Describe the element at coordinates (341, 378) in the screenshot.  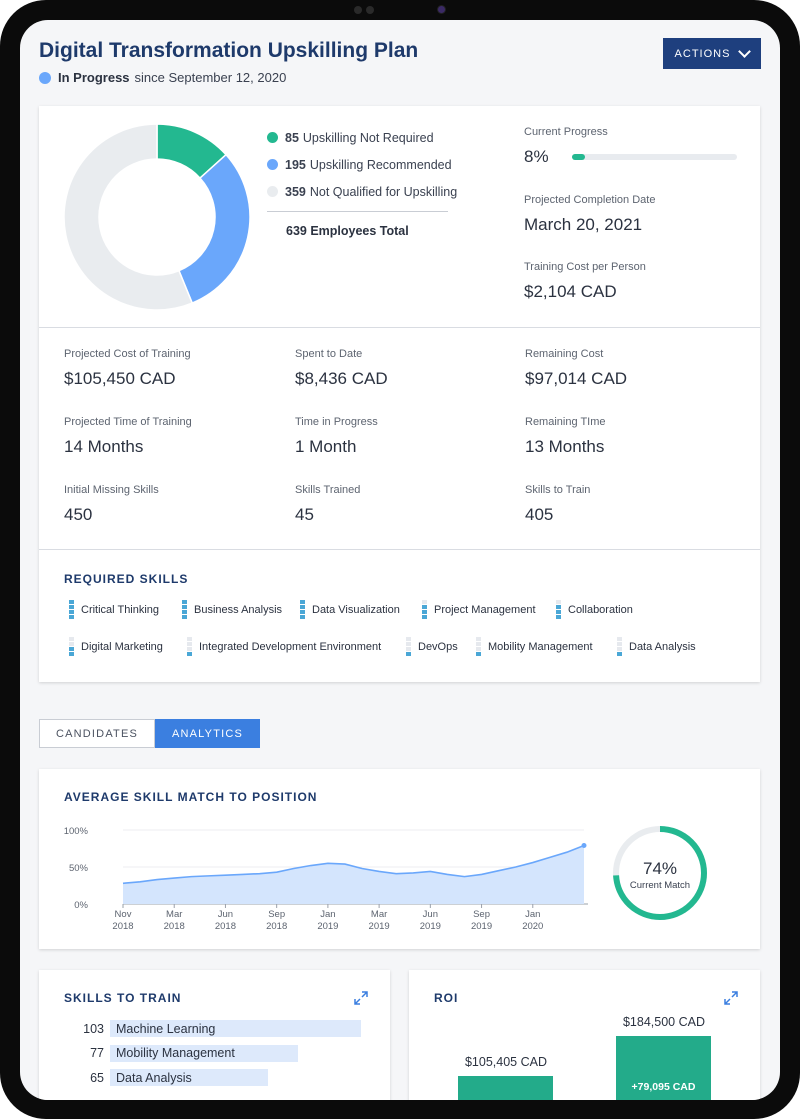
I see `stat-value: $8,436 CAD` at that location.